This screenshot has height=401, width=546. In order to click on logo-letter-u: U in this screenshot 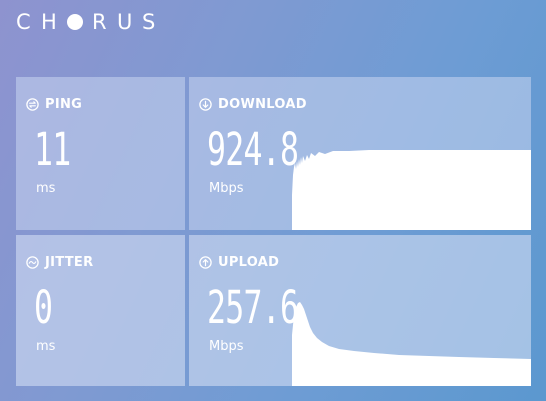, I will do `click(125, 22)`.